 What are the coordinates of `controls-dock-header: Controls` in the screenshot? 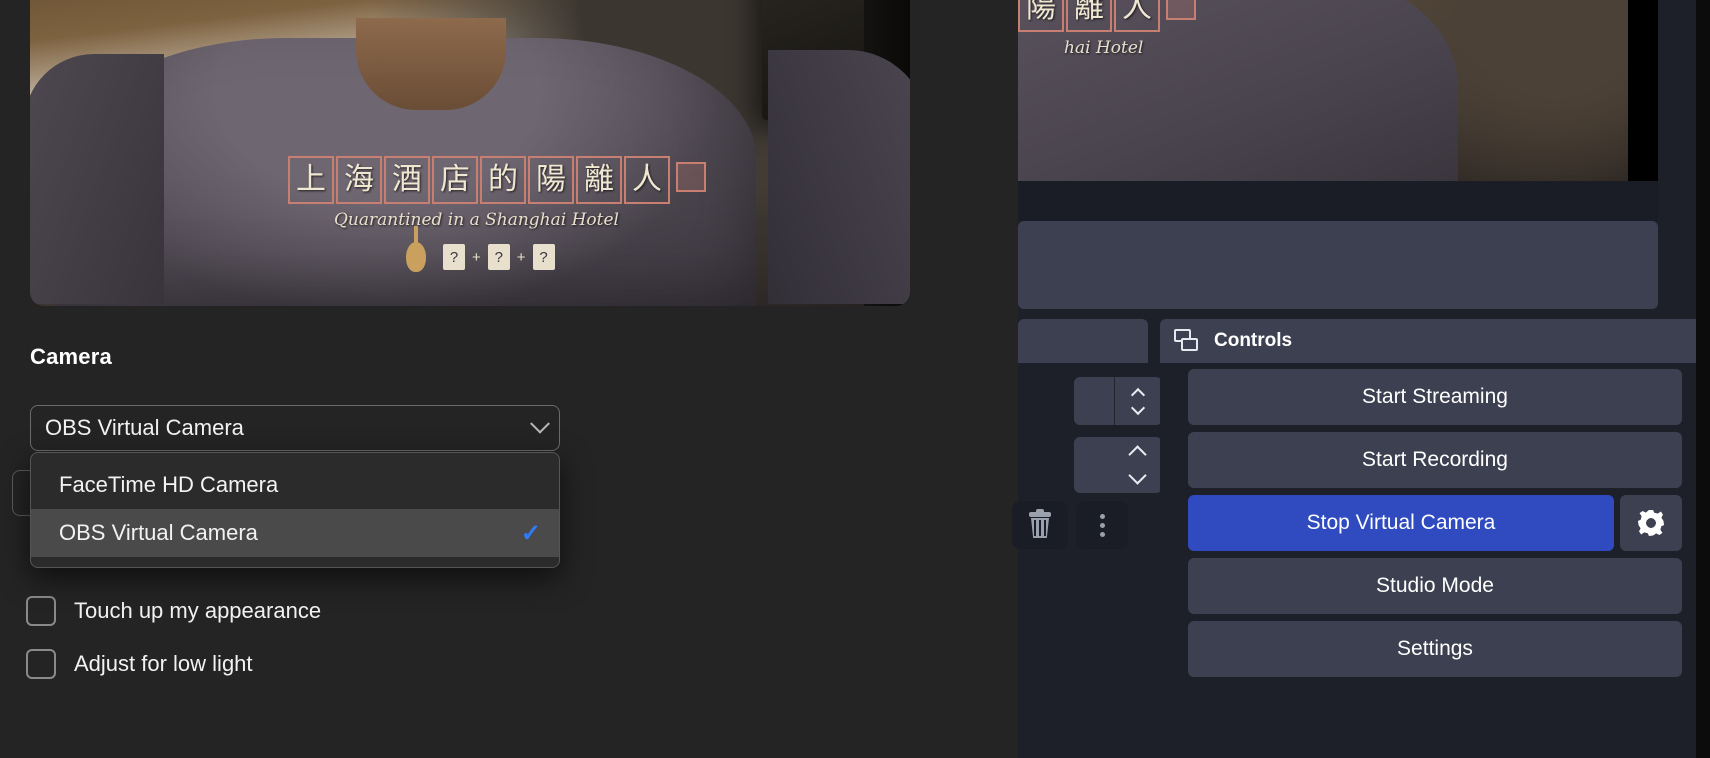 It's located at (1435, 341).